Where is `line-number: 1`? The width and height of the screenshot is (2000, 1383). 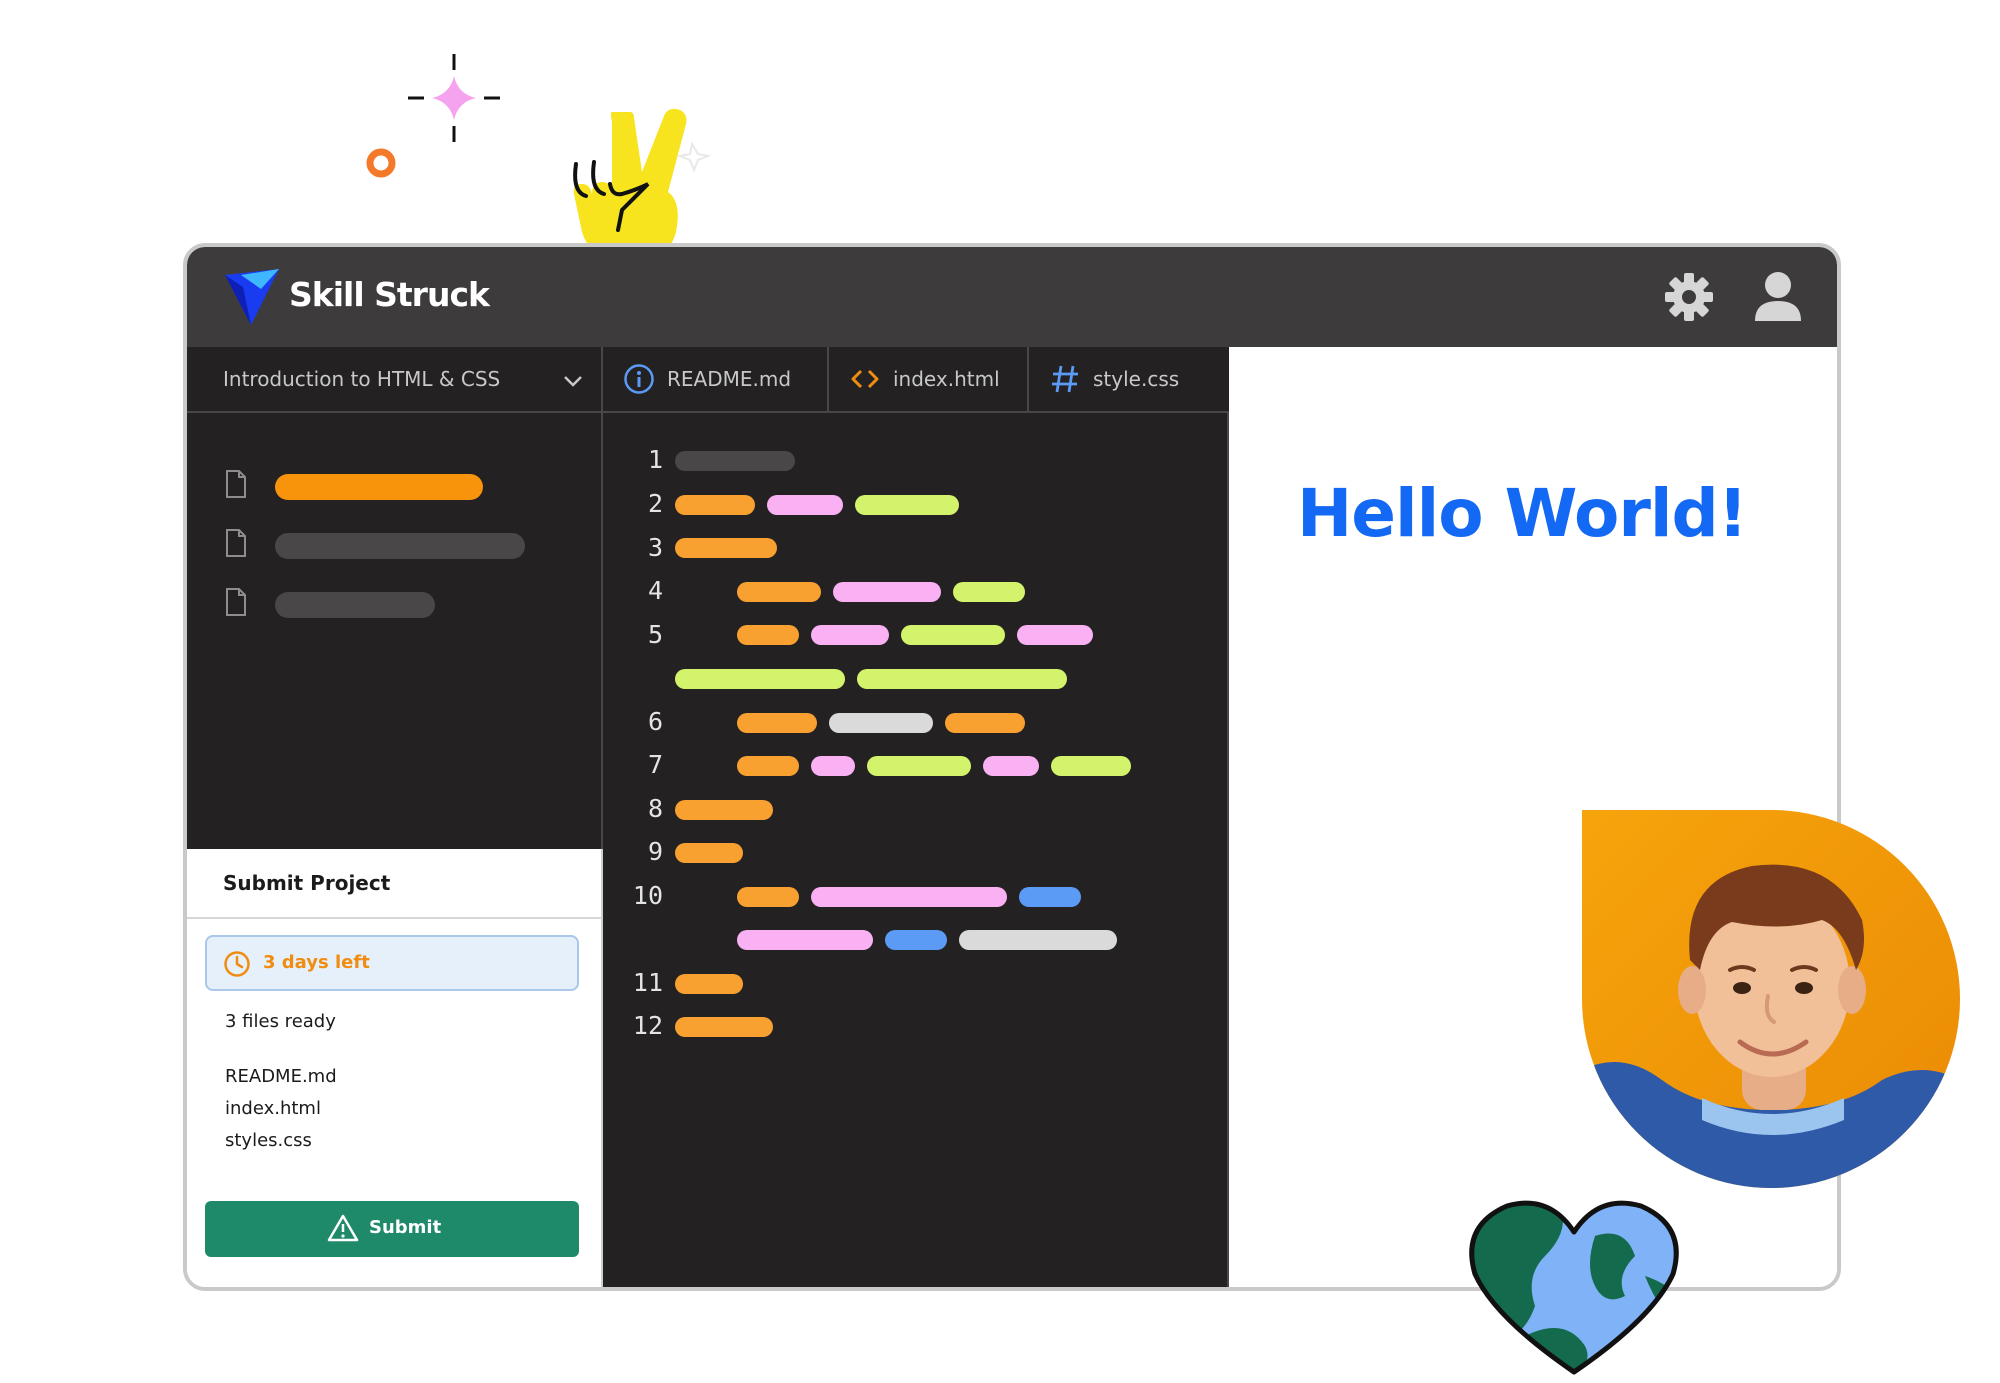
line-number: 1 is located at coordinates (655, 459).